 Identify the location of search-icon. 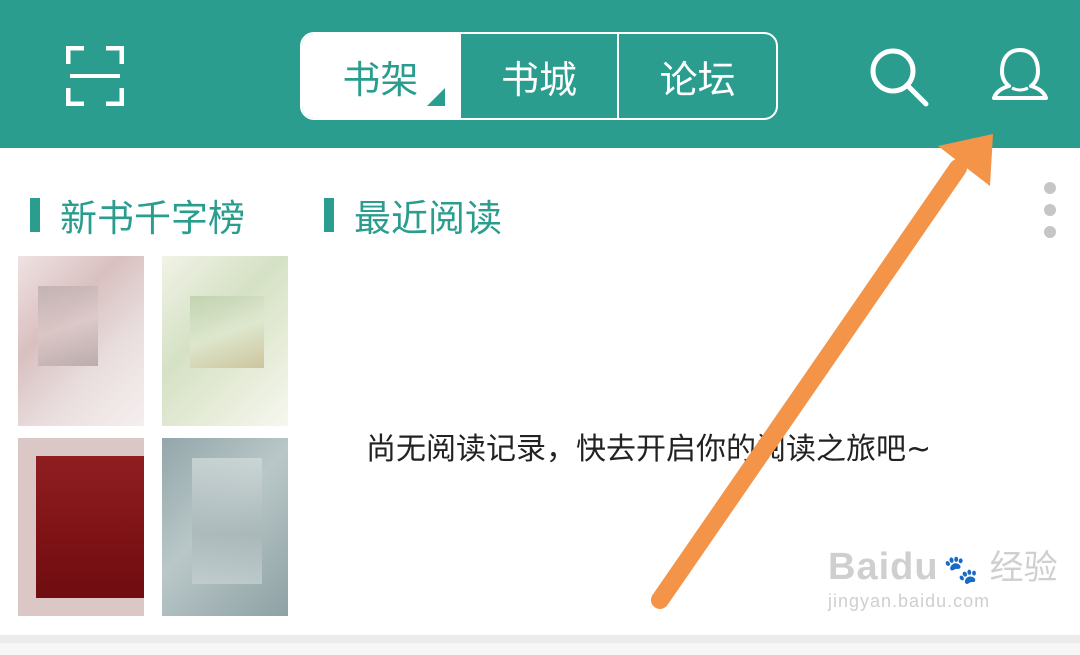
(898, 76).